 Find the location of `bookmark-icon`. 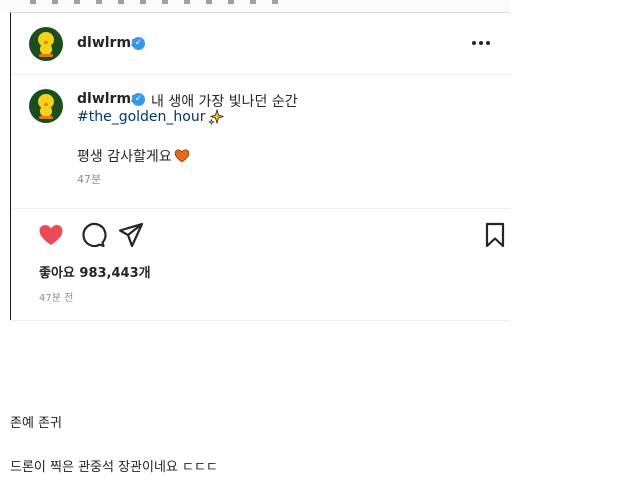

bookmark-icon is located at coordinates (495, 235).